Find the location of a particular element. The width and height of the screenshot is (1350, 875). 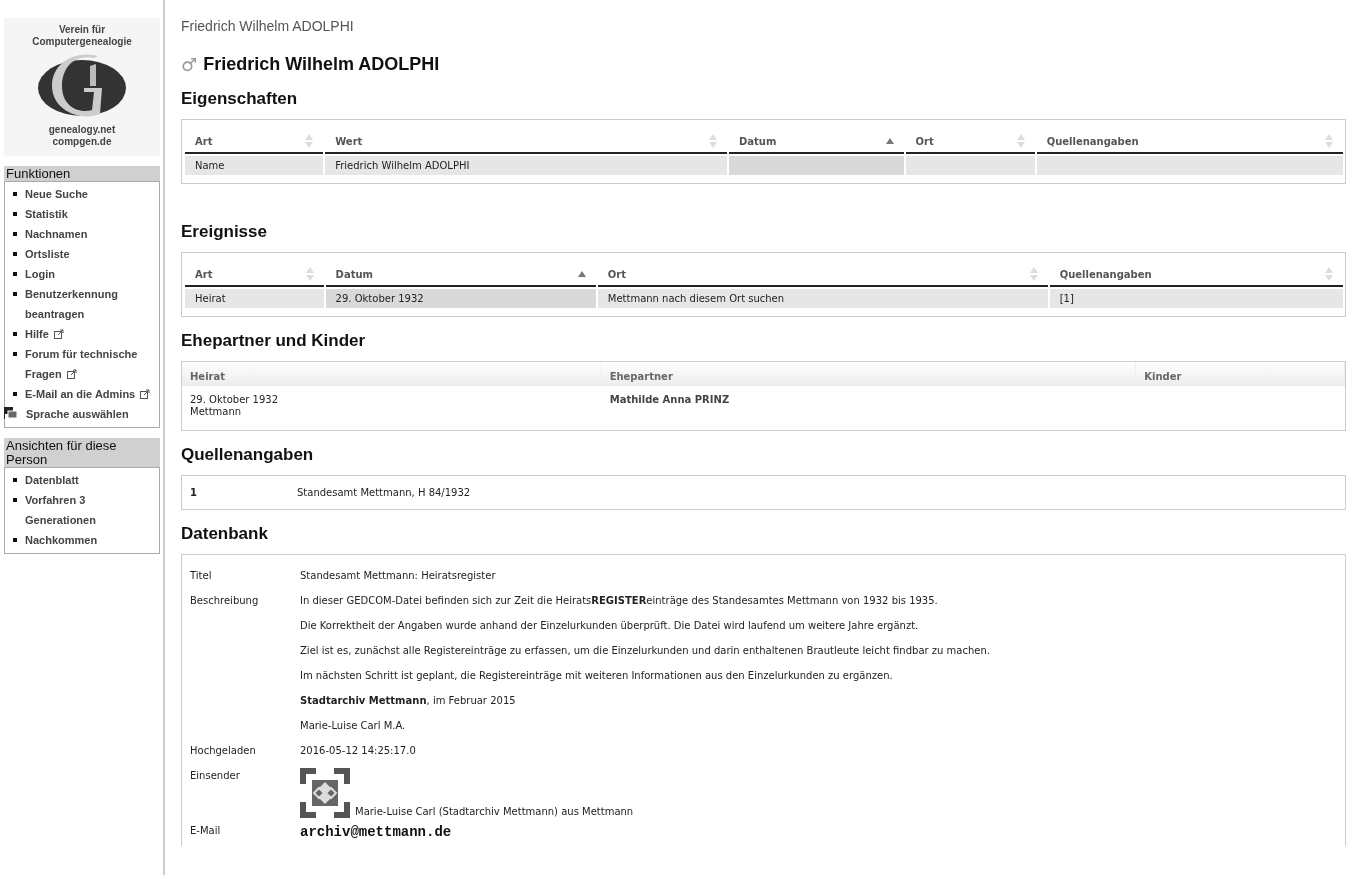

section-heading: Eigenschaften is located at coordinates (240, 99).